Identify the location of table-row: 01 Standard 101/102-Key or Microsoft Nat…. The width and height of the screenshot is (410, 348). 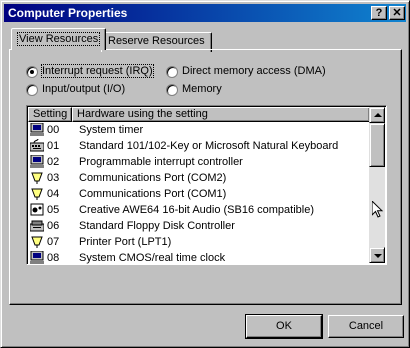
(199, 146).